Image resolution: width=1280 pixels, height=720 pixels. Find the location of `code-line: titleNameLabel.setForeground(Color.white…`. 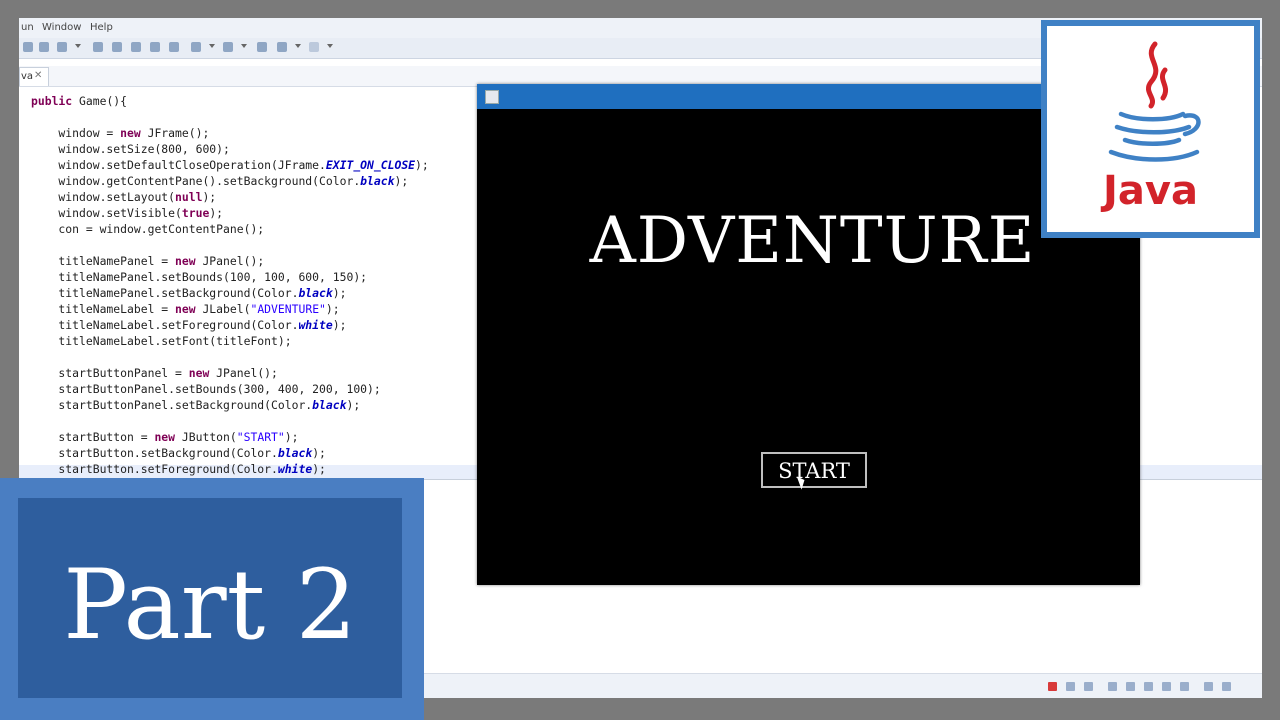

code-line: titleNameLabel.setForeground(Color.white… is located at coordinates (188, 326).